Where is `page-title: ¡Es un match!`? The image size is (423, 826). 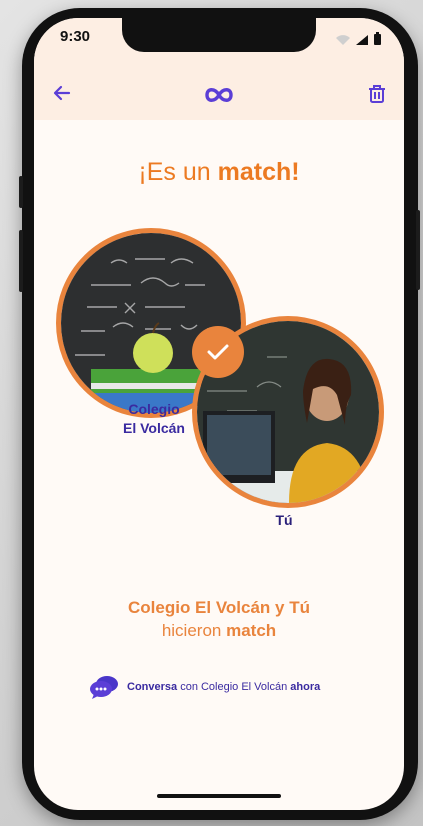 page-title: ¡Es un match! is located at coordinates (219, 172).